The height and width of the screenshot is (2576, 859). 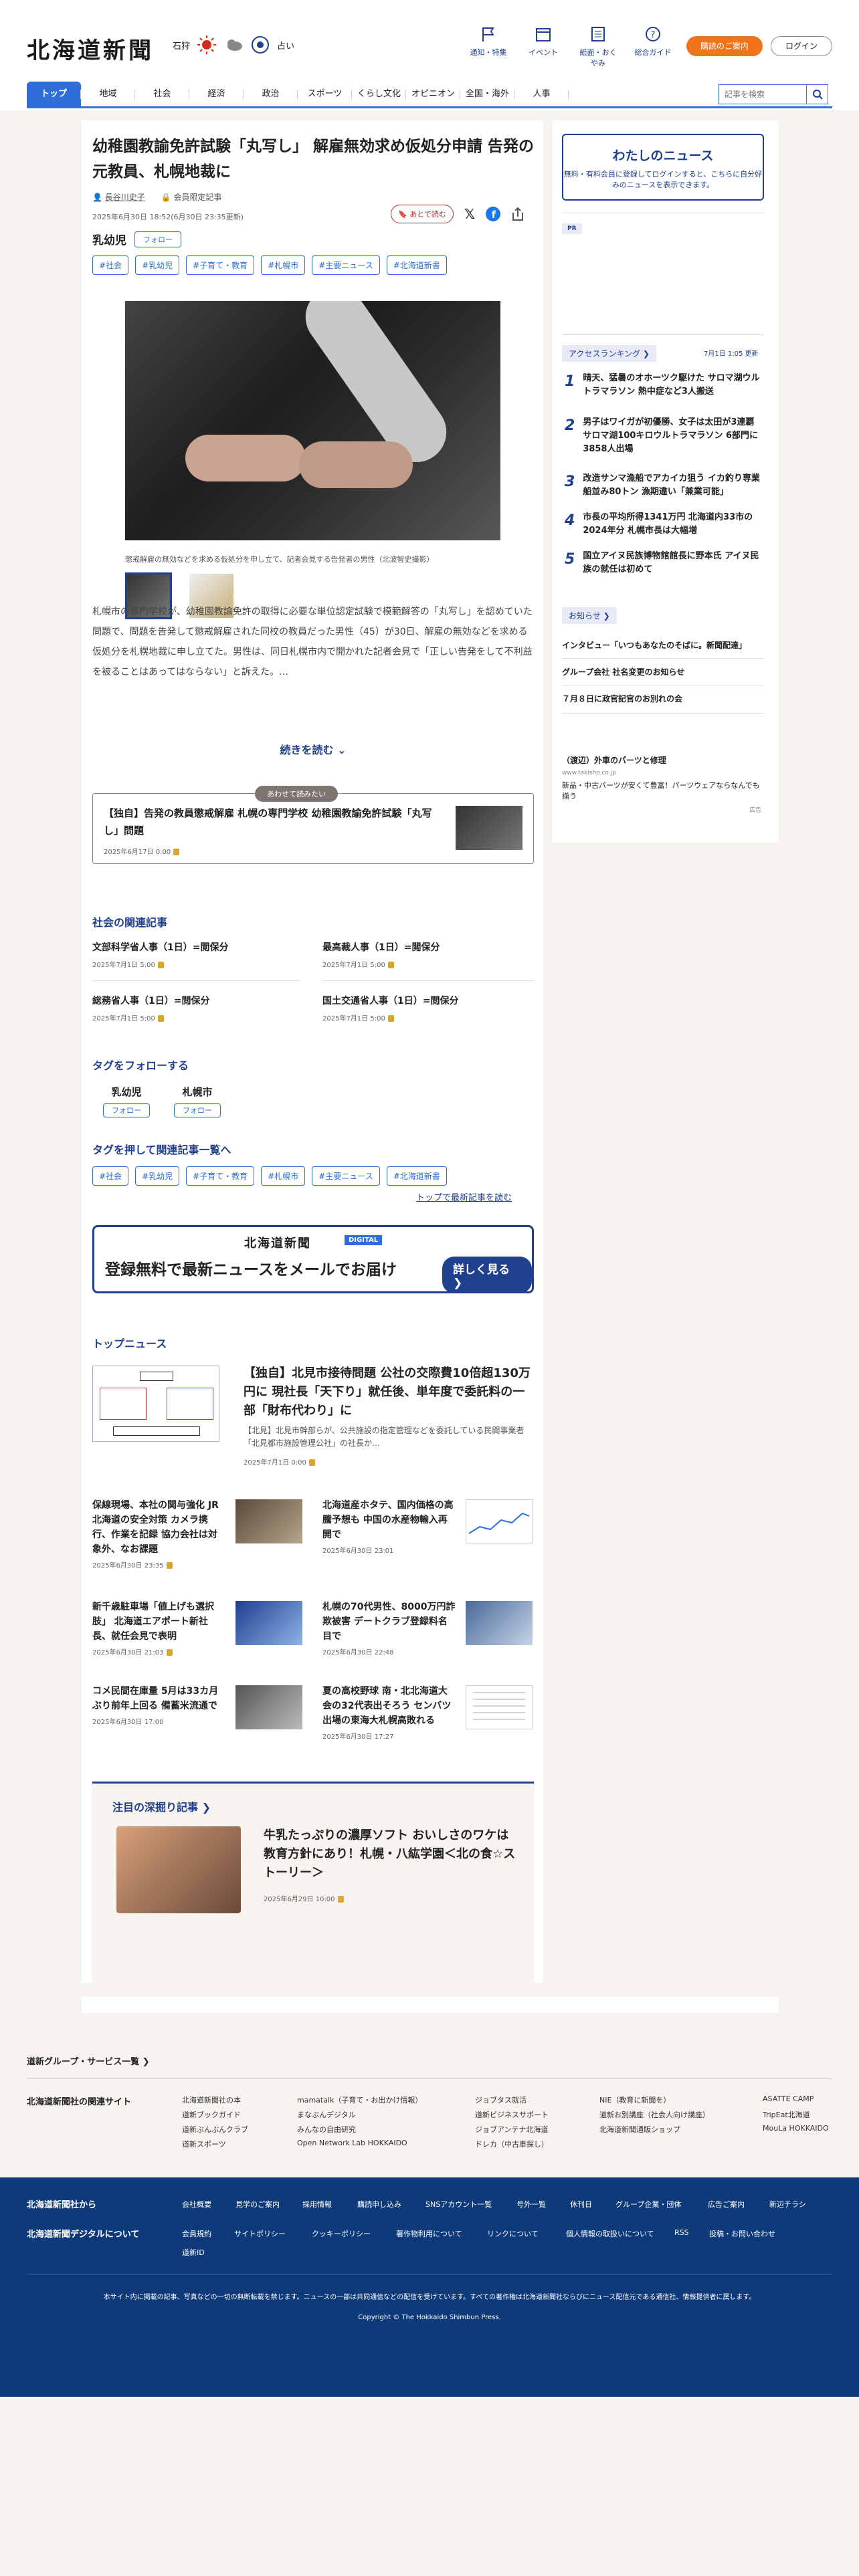 I want to click on banner-button: 詳しく見る ❯, so click(x=487, y=1275).